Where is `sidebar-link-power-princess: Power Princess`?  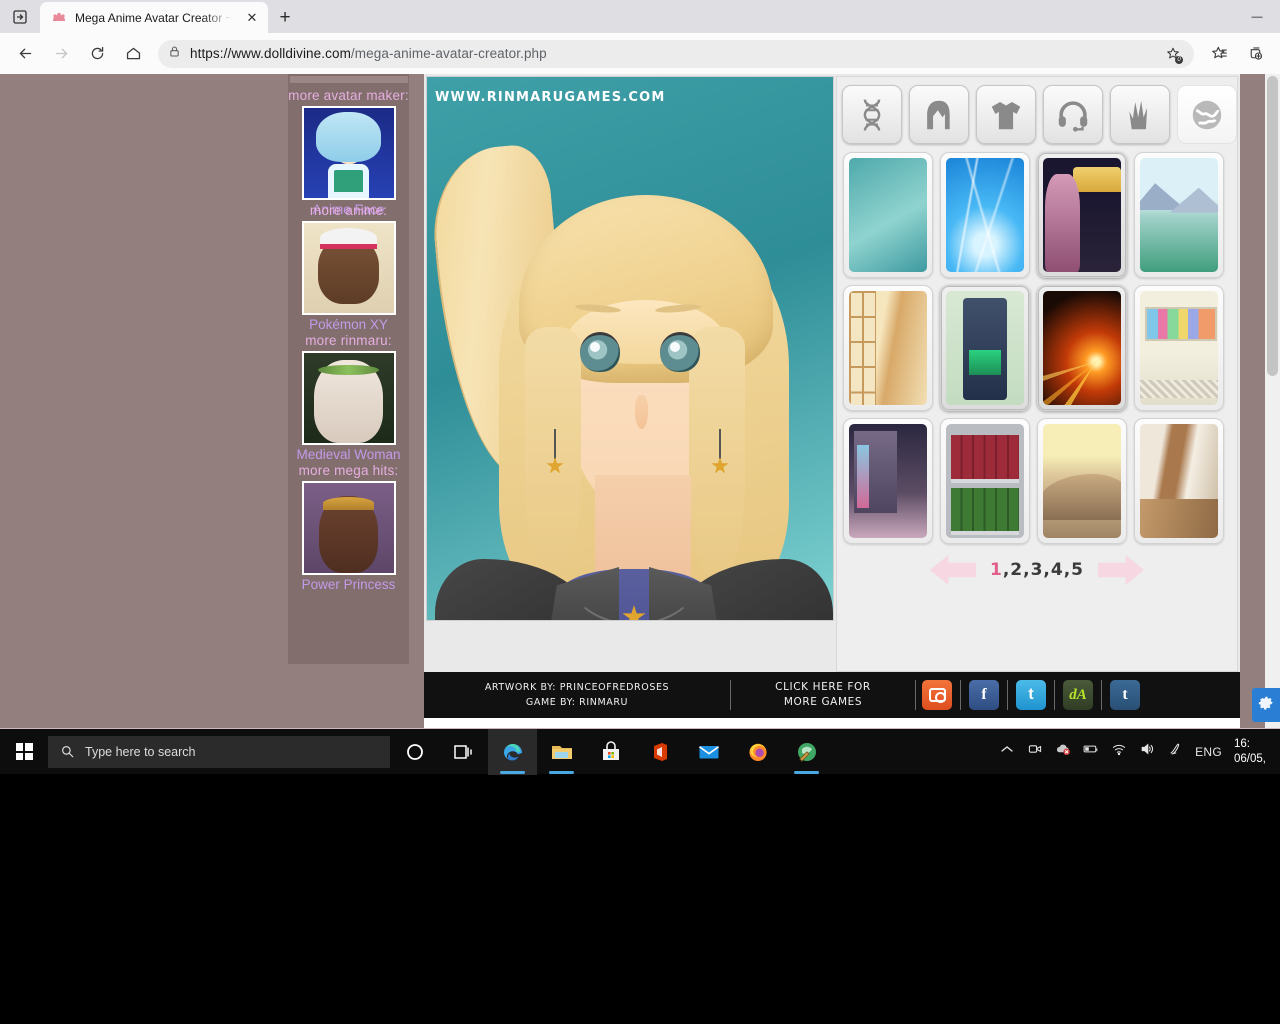
sidebar-link-power-princess: Power Princess is located at coordinates (348, 584).